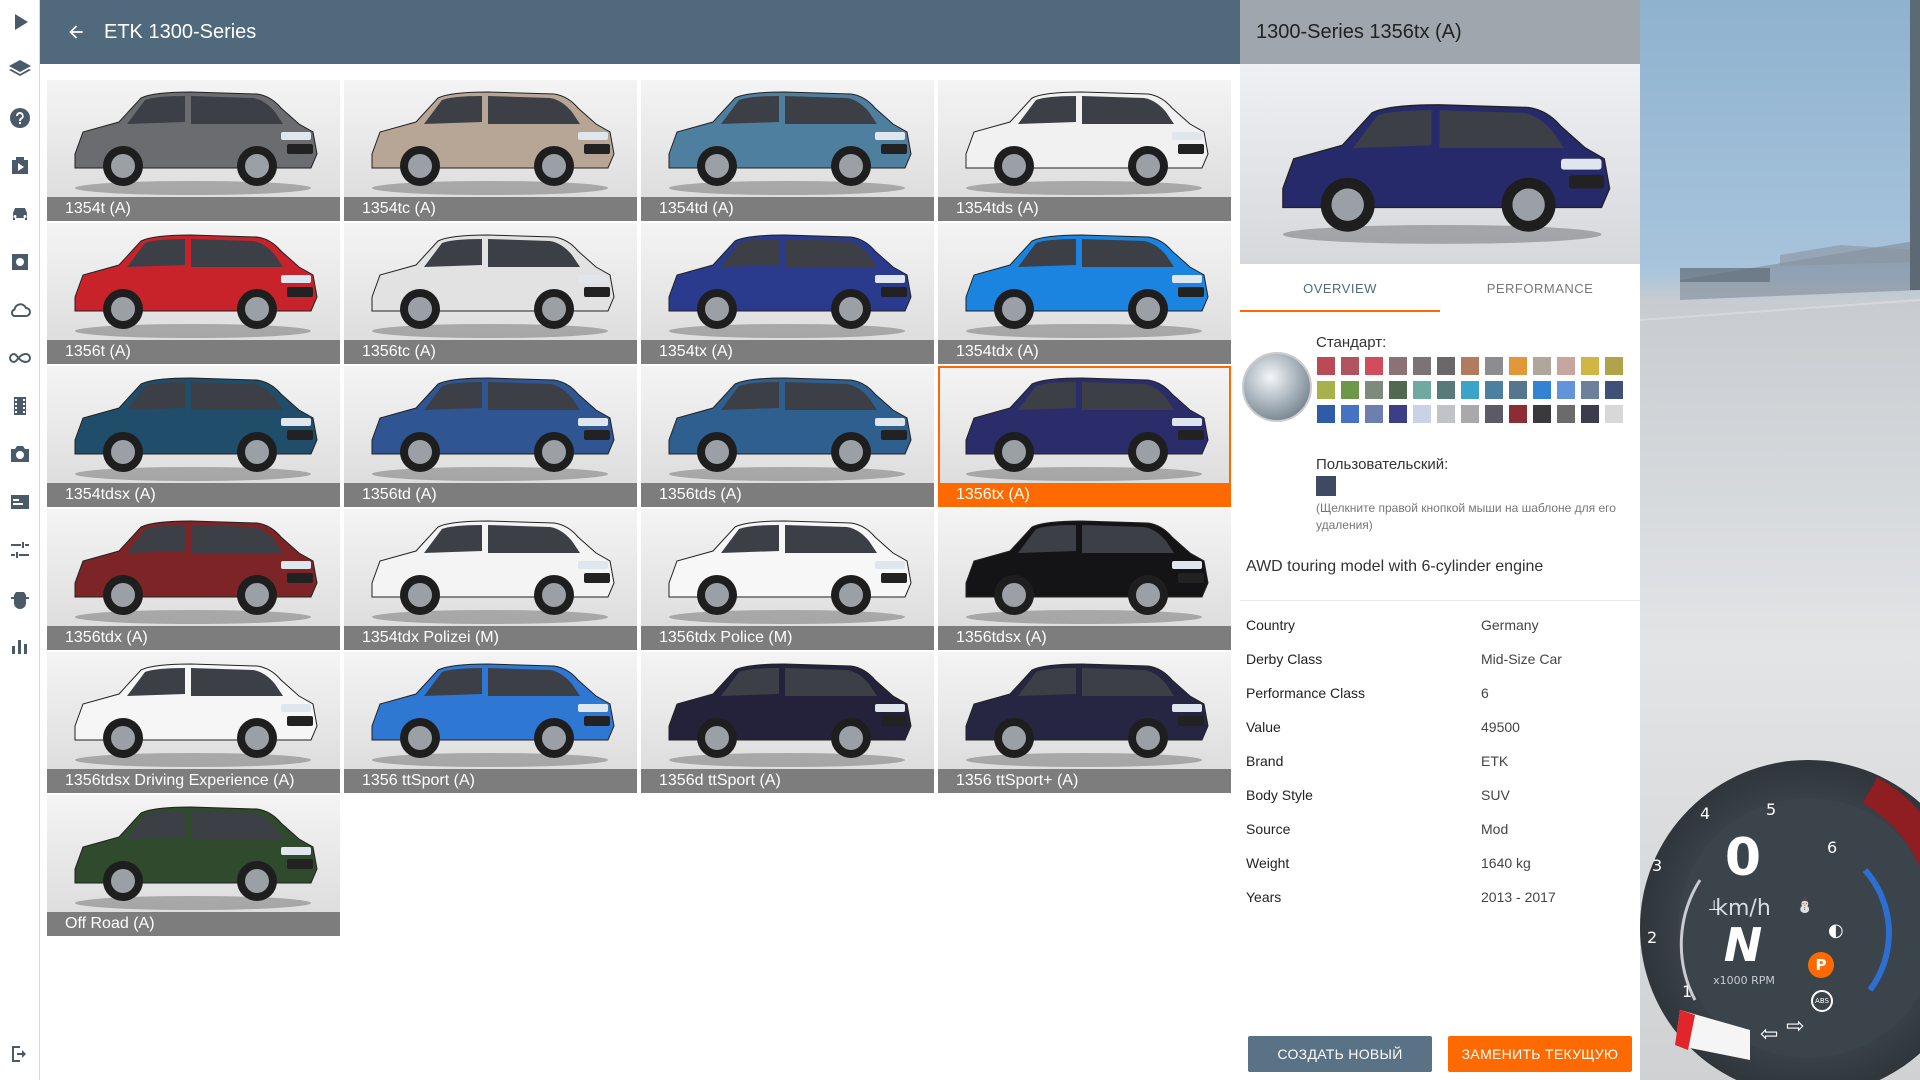  I want to click on vehicle-tile: 1354t (A), so click(193, 150).